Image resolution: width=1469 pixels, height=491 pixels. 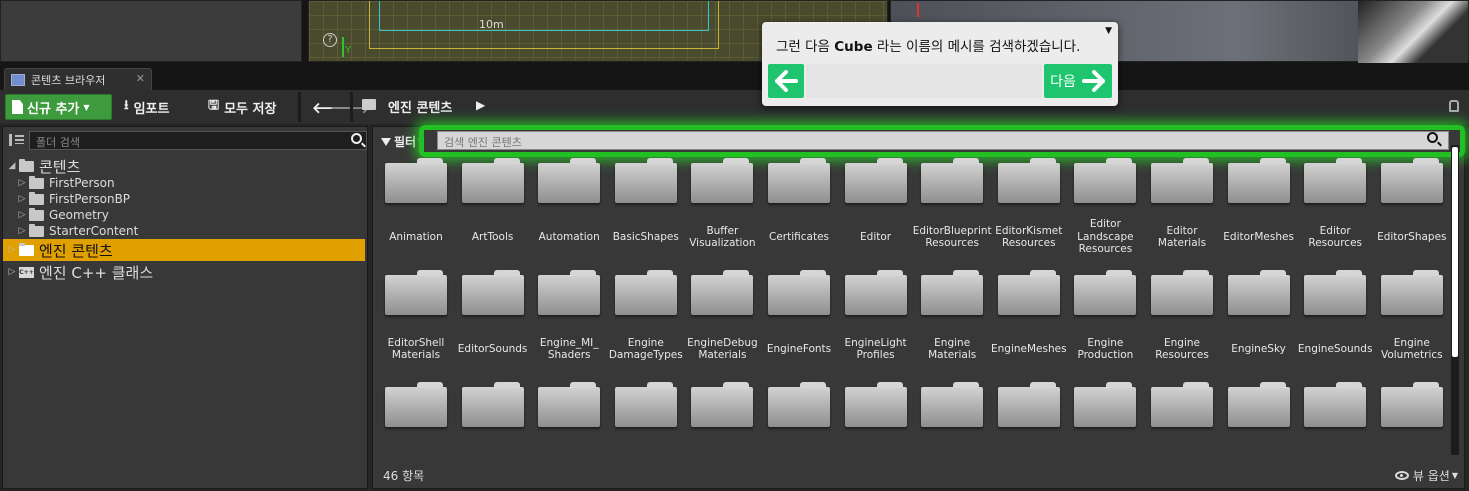 What do you see at coordinates (799, 211) in the screenshot?
I see `folder-tile: Certificates` at bounding box center [799, 211].